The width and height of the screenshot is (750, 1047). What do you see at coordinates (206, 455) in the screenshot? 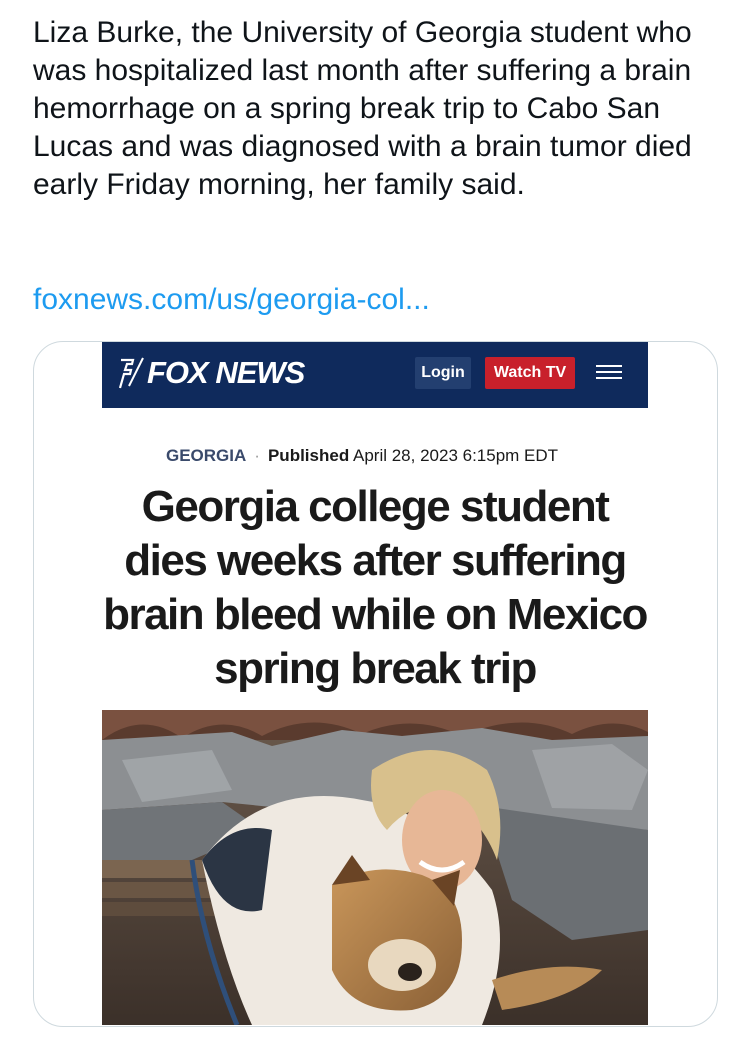
I see `category-label: GEORGIA` at bounding box center [206, 455].